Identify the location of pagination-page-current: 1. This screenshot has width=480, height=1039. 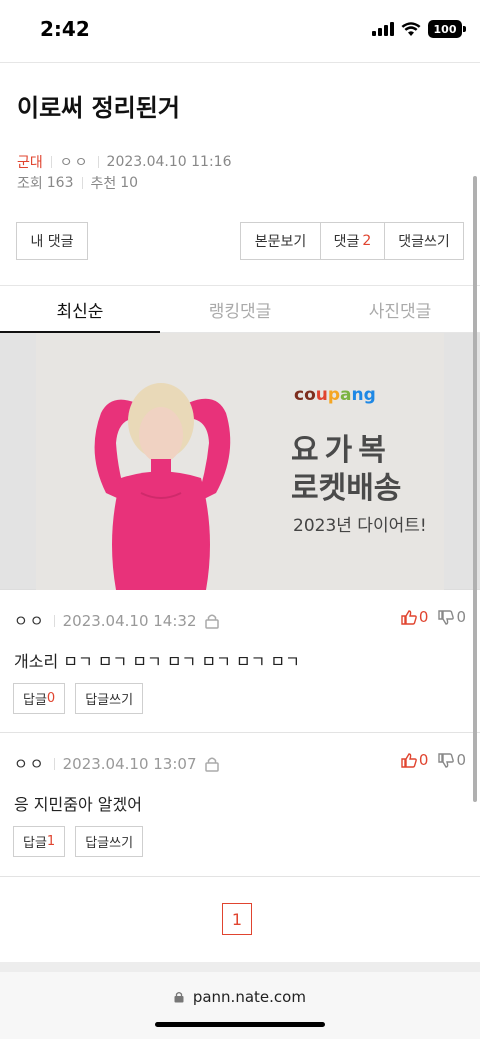
(237, 919).